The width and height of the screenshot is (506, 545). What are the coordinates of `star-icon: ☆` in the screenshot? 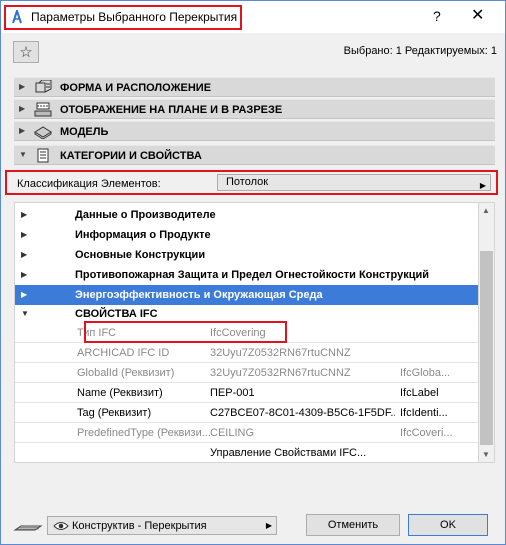 It's located at (26, 52).